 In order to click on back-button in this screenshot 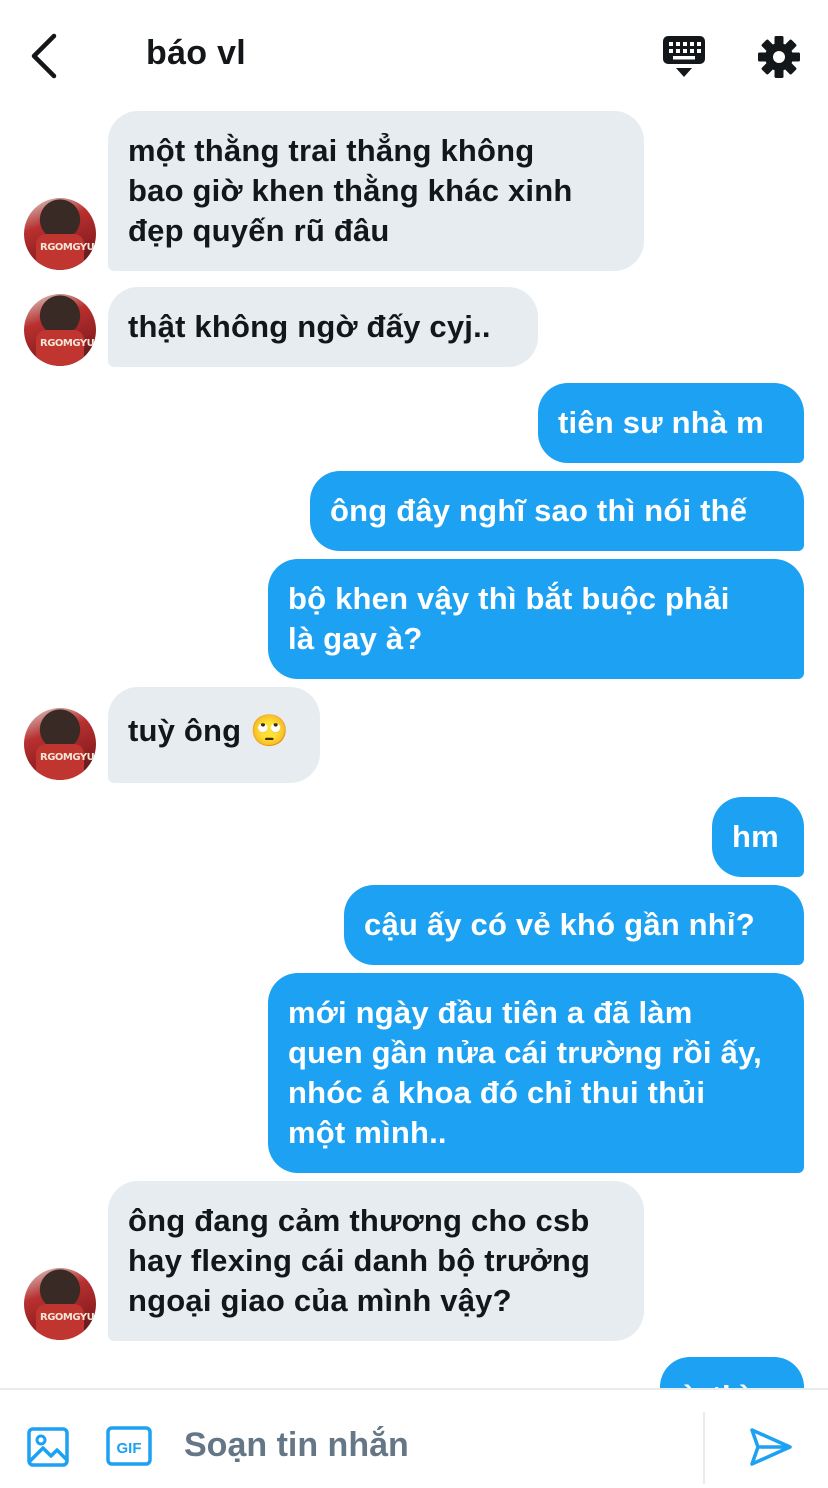, I will do `click(48, 56)`.